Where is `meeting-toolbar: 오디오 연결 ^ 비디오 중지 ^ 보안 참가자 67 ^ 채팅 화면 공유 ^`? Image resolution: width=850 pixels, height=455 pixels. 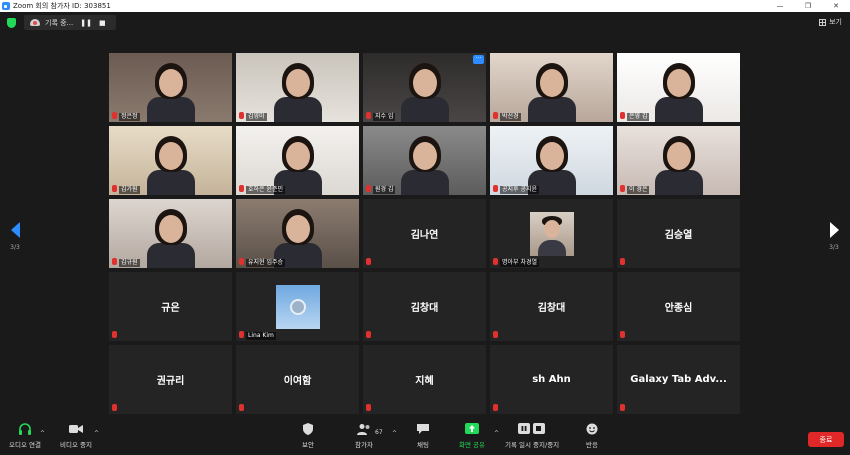
meeting-toolbar: 오디오 연결 ^ 비디오 중지 ^ 보안 참가자 67 ^ 채팅 화면 공유 ^ is located at coordinates (425, 437).